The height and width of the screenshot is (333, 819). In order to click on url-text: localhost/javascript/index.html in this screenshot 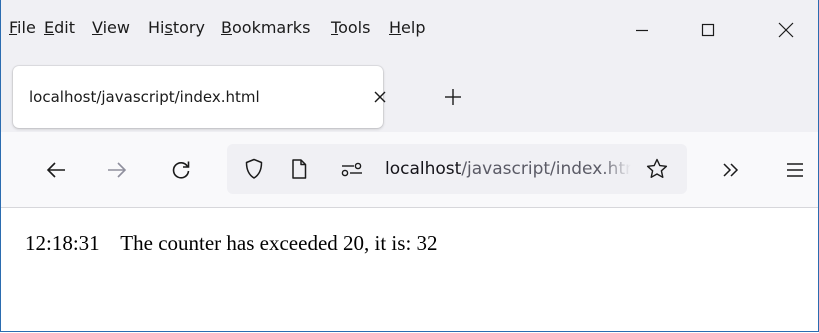, I will do `click(508, 169)`.